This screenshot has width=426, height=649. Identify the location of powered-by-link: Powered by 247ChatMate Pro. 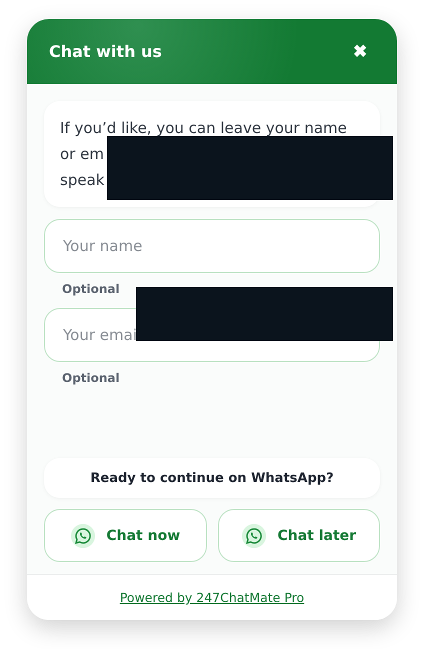
(212, 597).